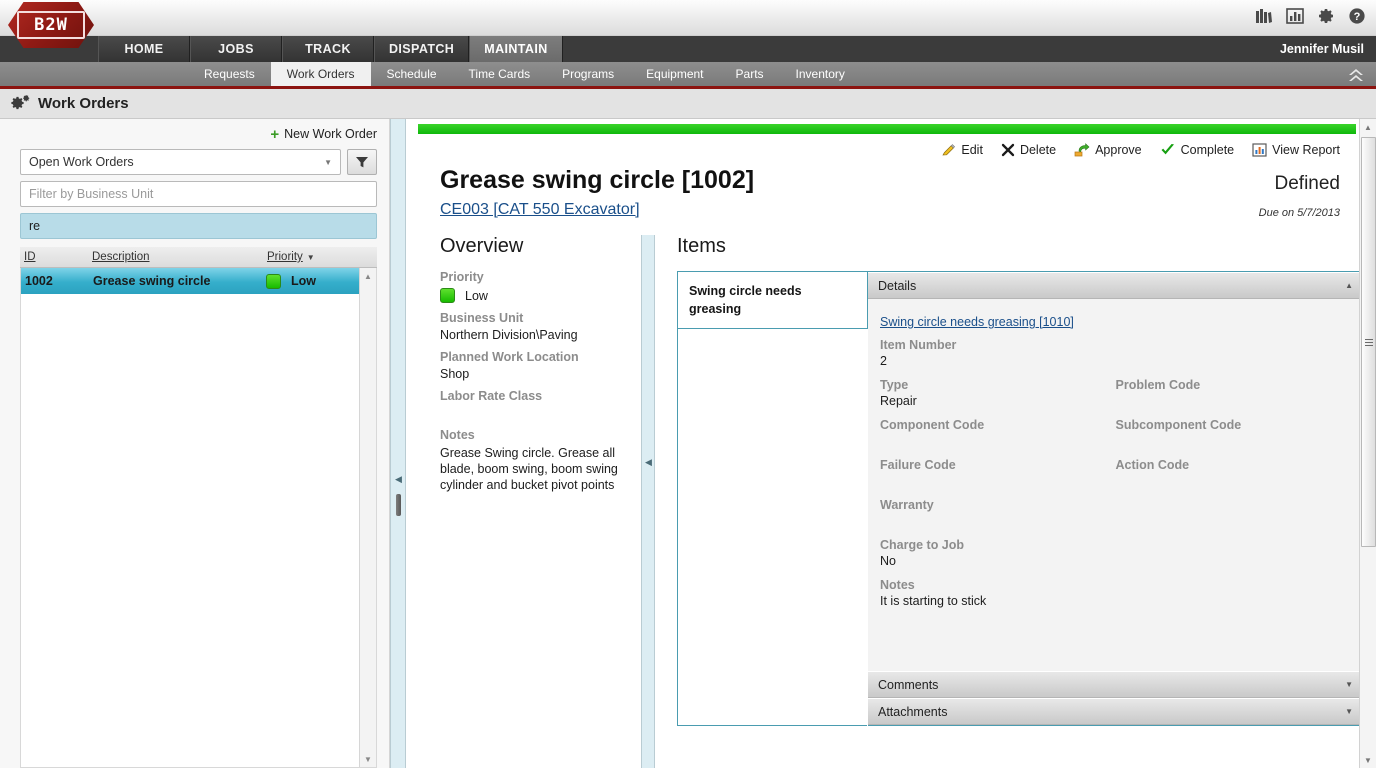 This screenshot has height=768, width=1376. Describe the element at coordinates (1310, 16) in the screenshot. I see `top-icon-bar: ?` at that location.